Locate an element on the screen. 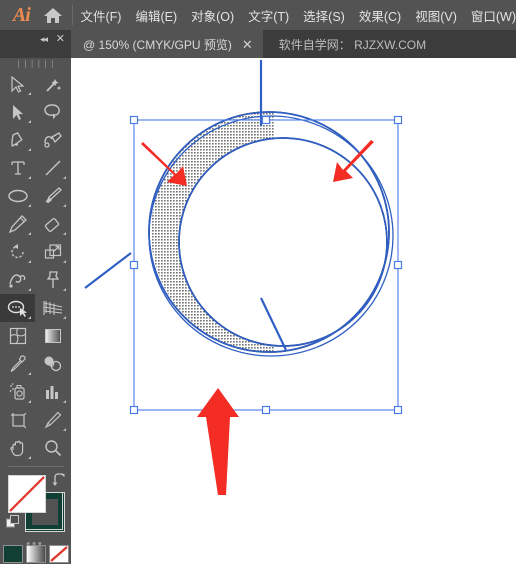 The image size is (516, 564). tick-mark-lower-left is located at coordinates (108, 270).